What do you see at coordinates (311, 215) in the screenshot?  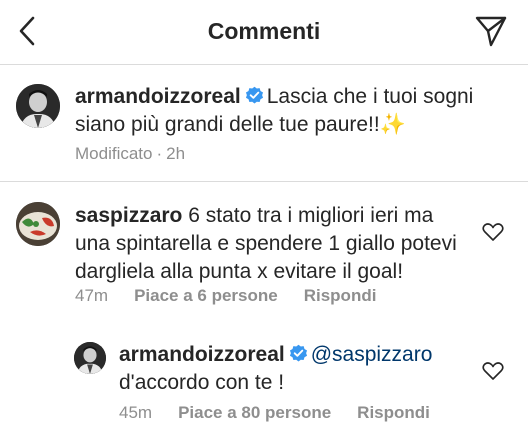 I see `comment-line-1: 6 stato tra i migliori ieri ma` at bounding box center [311, 215].